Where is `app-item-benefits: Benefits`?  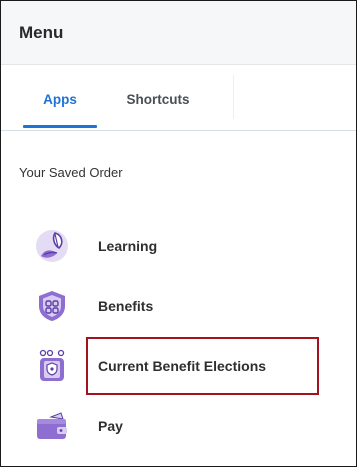 app-item-benefits: Benefits is located at coordinates (178, 306).